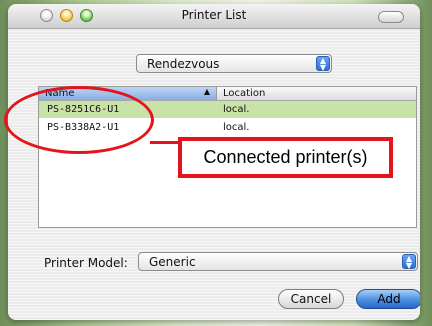 The width and height of the screenshot is (432, 326). I want to click on sort-ascending-icon: ▲, so click(206, 91).